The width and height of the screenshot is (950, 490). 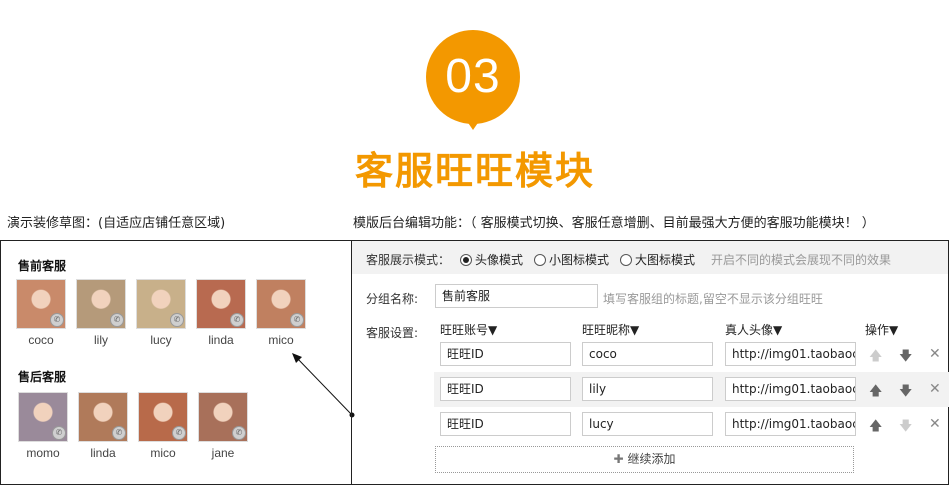 What do you see at coordinates (499, 260) in the screenshot?
I see `radio-label: 头像模式` at bounding box center [499, 260].